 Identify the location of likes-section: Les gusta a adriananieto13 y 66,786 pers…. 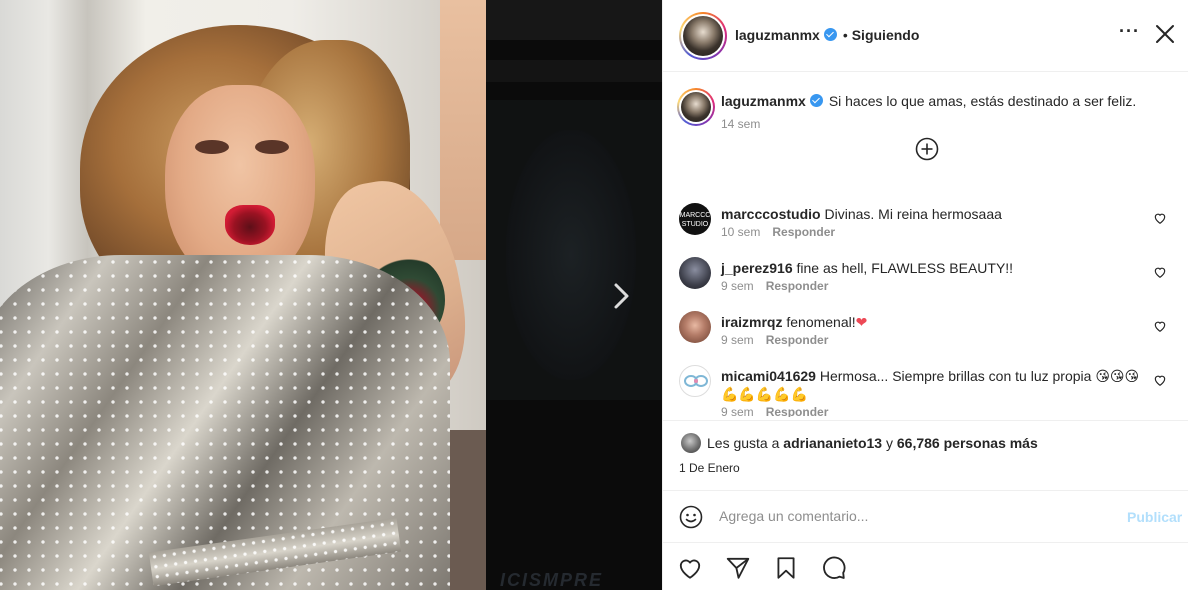
(925, 455).